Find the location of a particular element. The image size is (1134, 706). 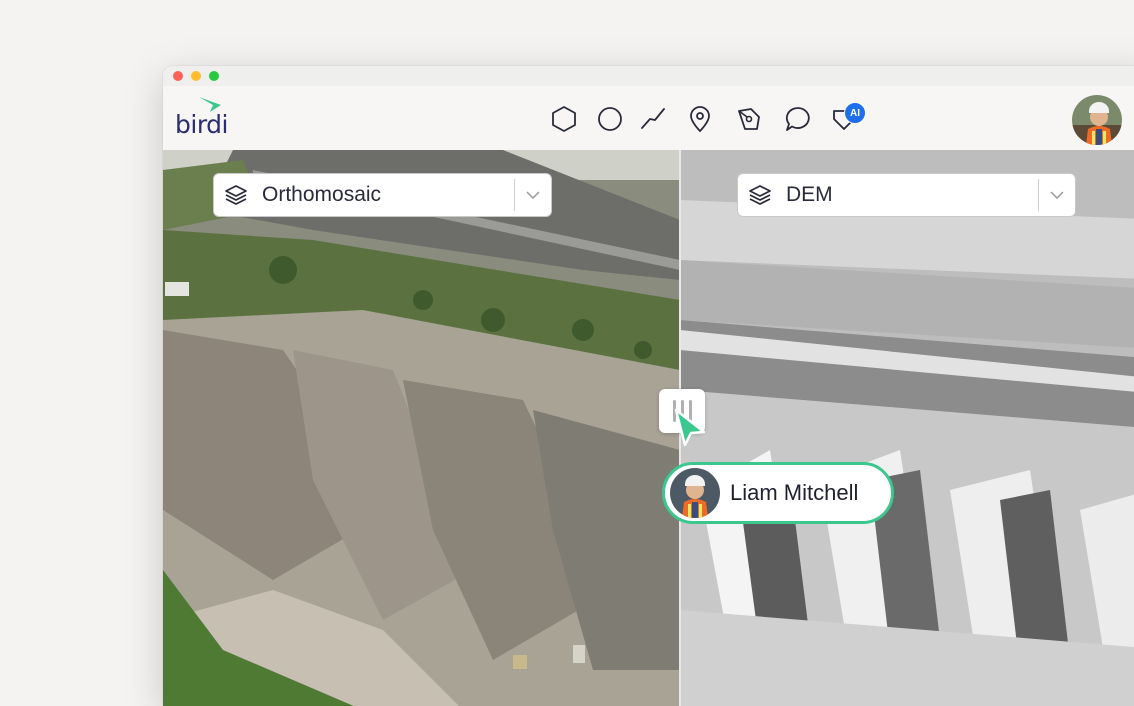

pen-tool-icon is located at coordinates (749, 119).